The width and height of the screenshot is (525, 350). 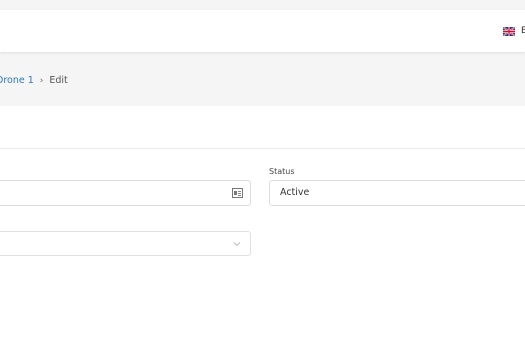 What do you see at coordinates (262, 31) in the screenshot?
I see `top-header: E` at bounding box center [262, 31].